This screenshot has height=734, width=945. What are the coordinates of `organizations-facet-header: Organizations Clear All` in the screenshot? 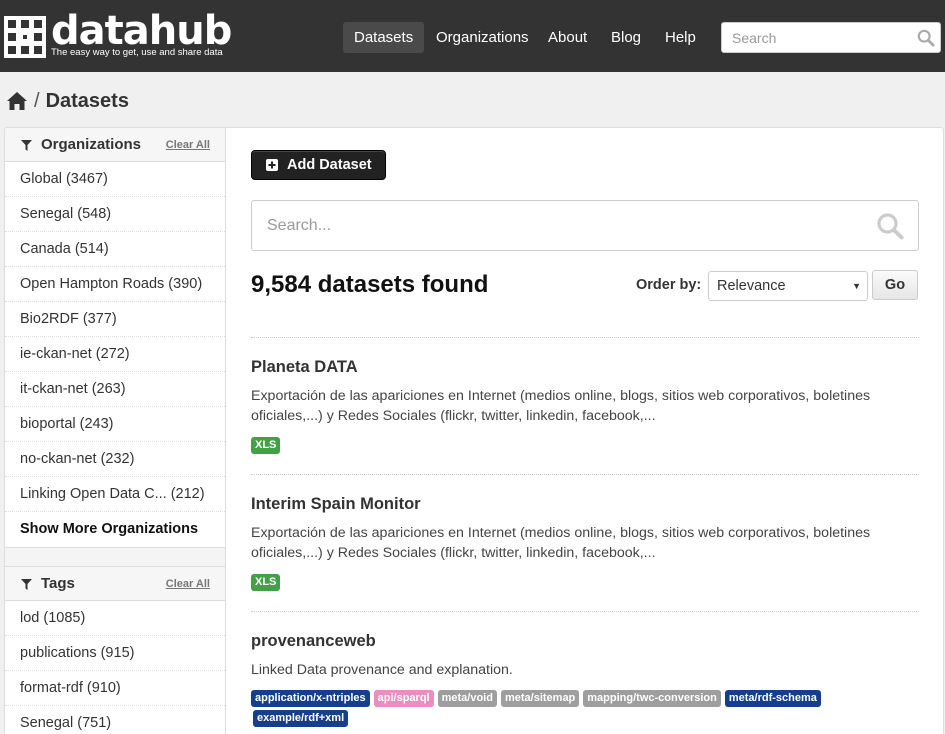 It's located at (115, 145).